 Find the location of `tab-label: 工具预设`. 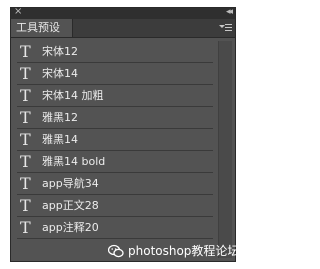

tab-label: 工具预设 is located at coordinates (38, 27).